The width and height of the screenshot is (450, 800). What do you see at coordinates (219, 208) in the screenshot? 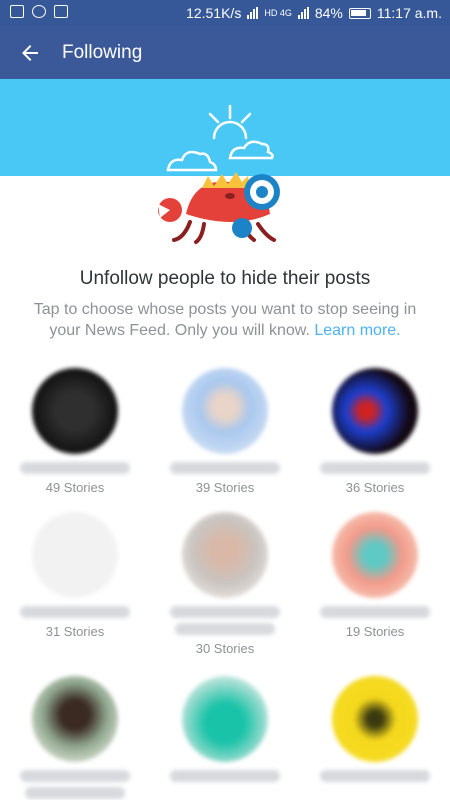
I see `crab-icon` at bounding box center [219, 208].